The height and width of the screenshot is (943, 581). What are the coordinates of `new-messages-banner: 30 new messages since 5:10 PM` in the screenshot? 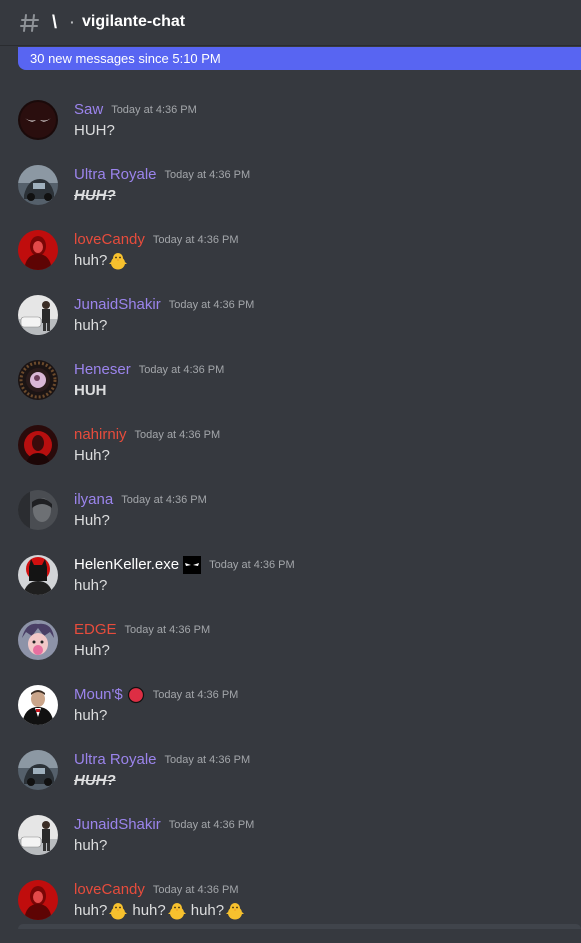 It's located at (299, 58).